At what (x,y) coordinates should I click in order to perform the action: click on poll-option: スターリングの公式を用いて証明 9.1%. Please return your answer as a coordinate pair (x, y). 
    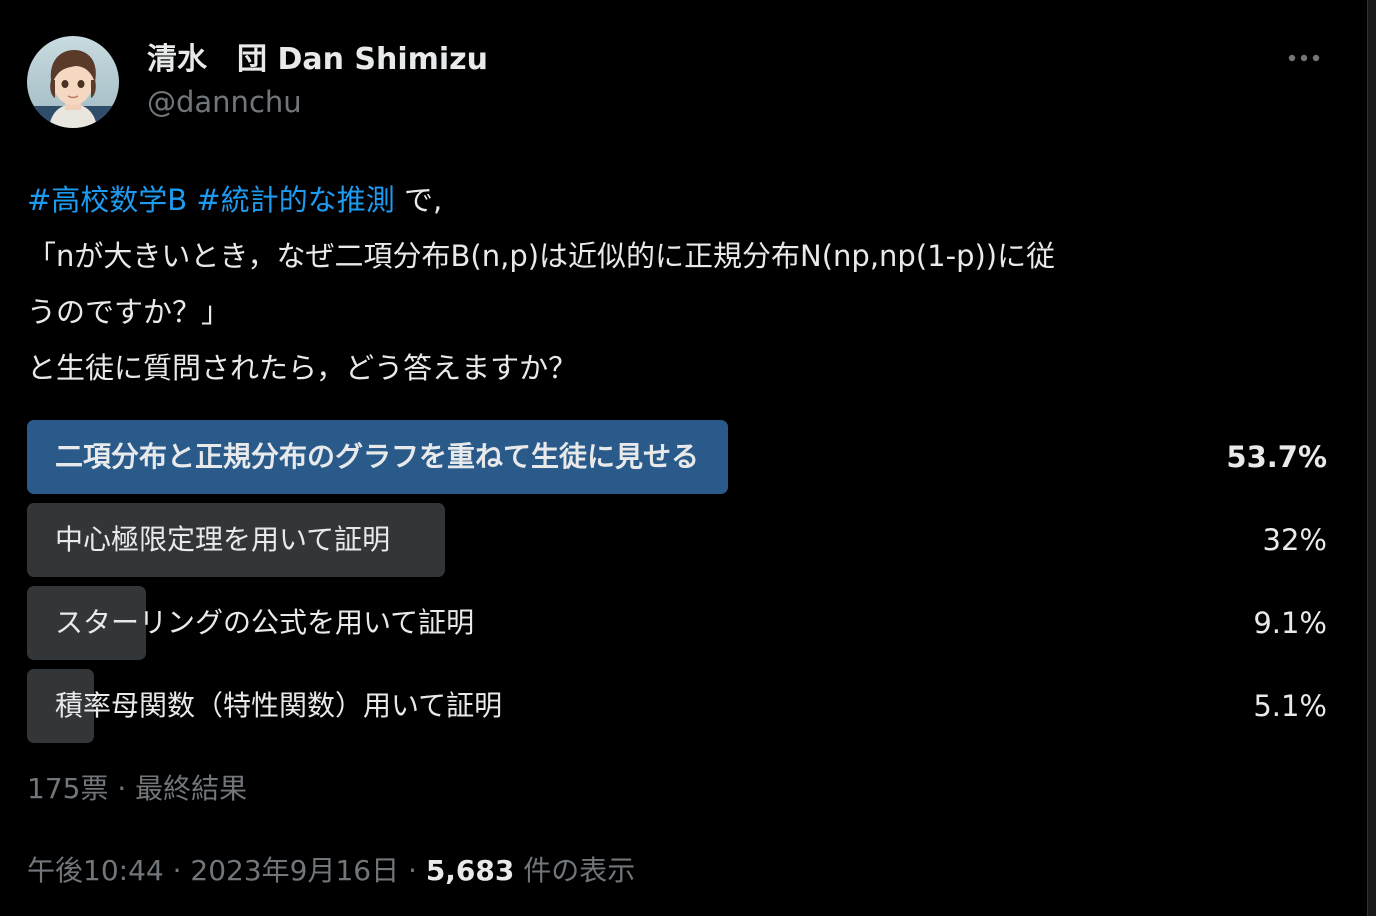
    Looking at the image, I should click on (679, 623).